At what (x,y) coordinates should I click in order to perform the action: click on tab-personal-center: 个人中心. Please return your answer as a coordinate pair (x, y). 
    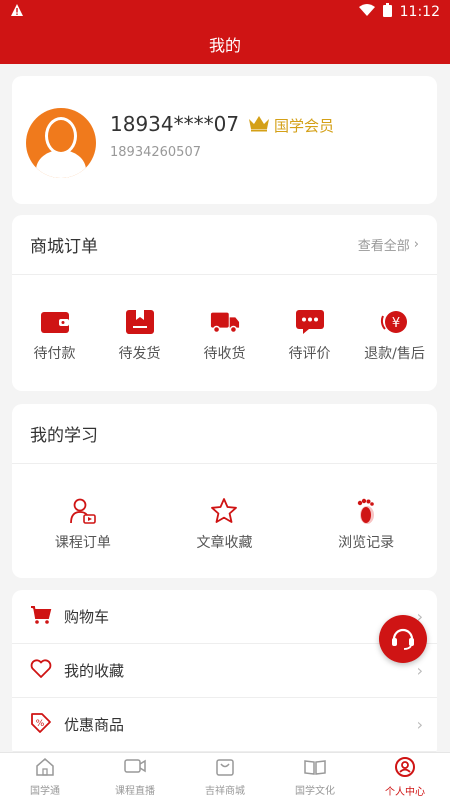
    Looking at the image, I should click on (405, 776).